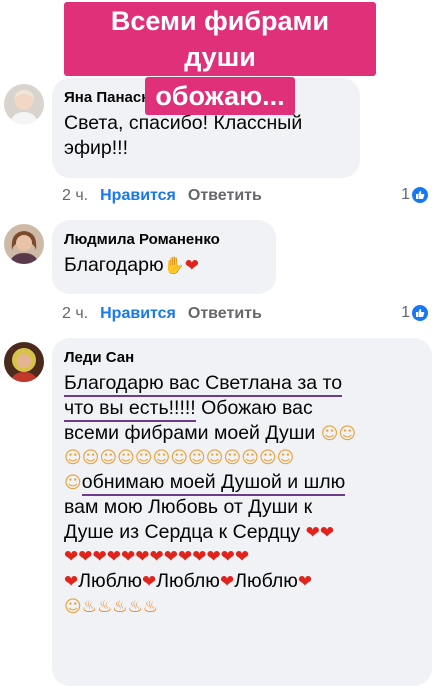  I want to click on comment-text-line: ❤Люблю❤Люблю❤Люблю❤, so click(242, 581).